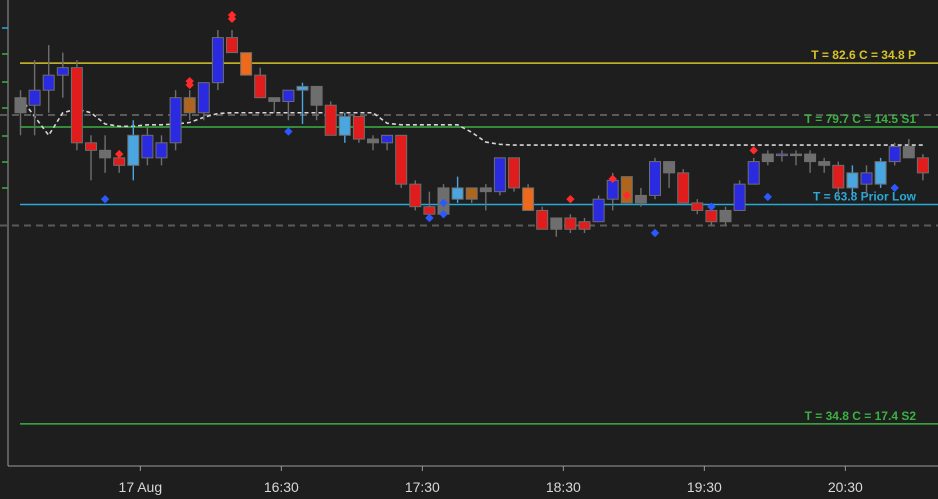 The width and height of the screenshot is (938, 499). What do you see at coordinates (281, 487) in the screenshot?
I see `x-tick-label: 16:30` at bounding box center [281, 487].